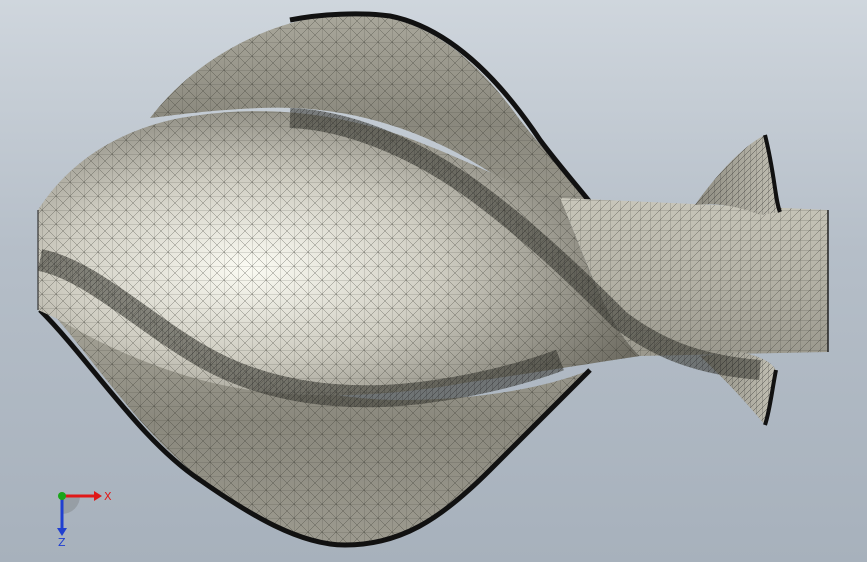 This screenshot has height=562, width=867. Describe the element at coordinates (84, 519) in the screenshot. I see `coordinate-triad: X Z` at that location.